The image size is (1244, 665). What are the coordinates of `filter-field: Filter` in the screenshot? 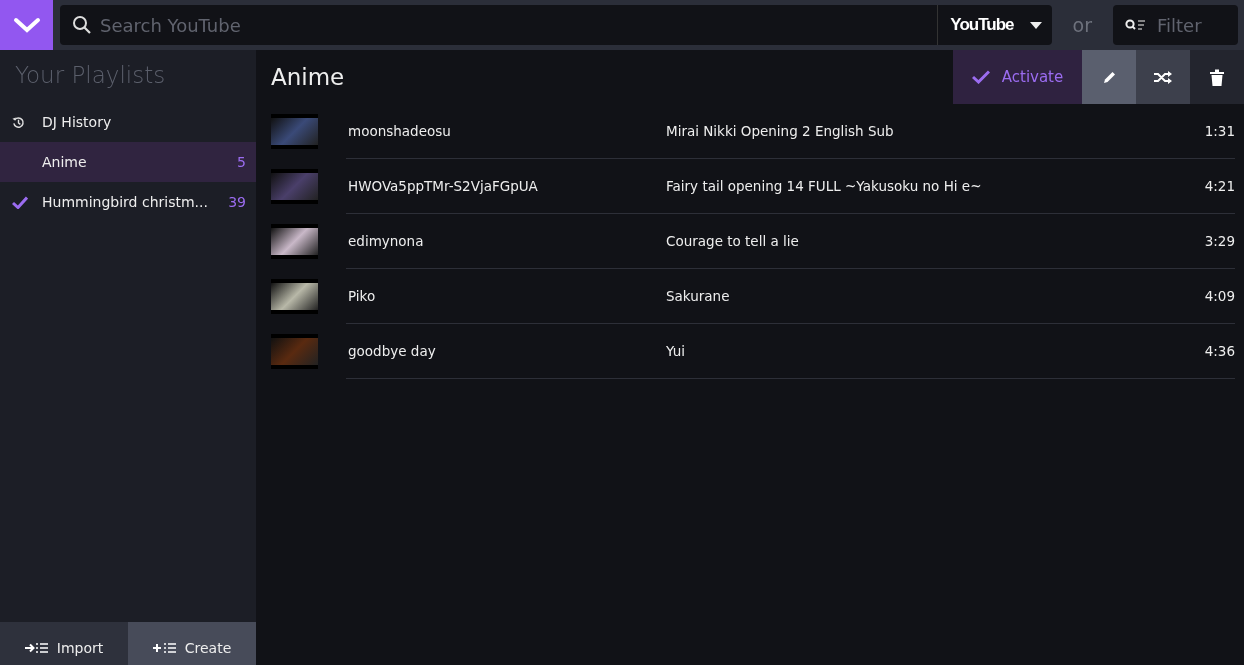 It's located at (1175, 25).